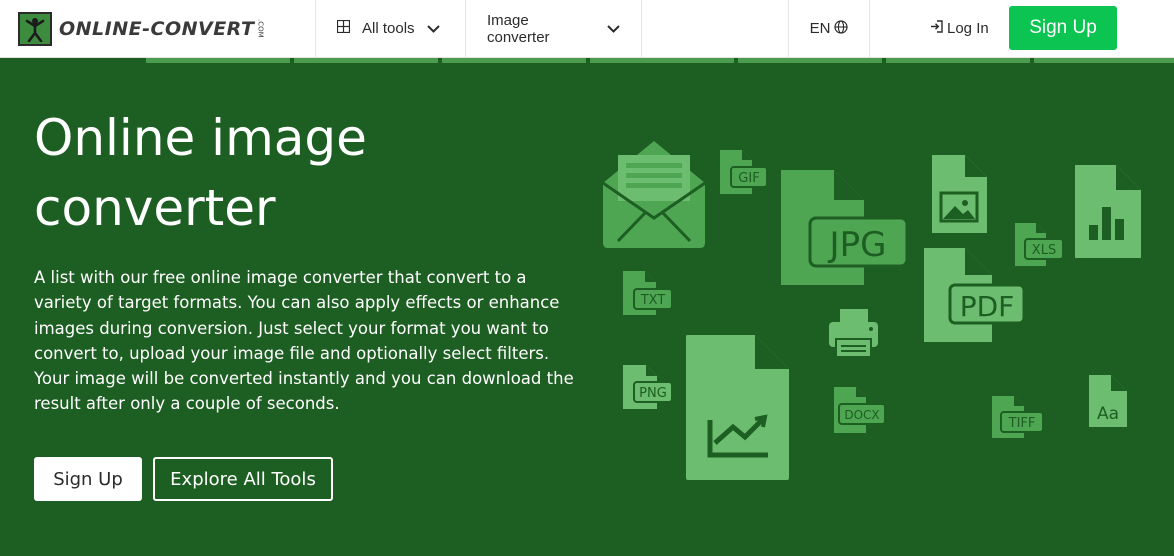 This screenshot has width=1174, height=556. Describe the element at coordinates (968, 28) in the screenshot. I see `login-label: Log In` at that location.